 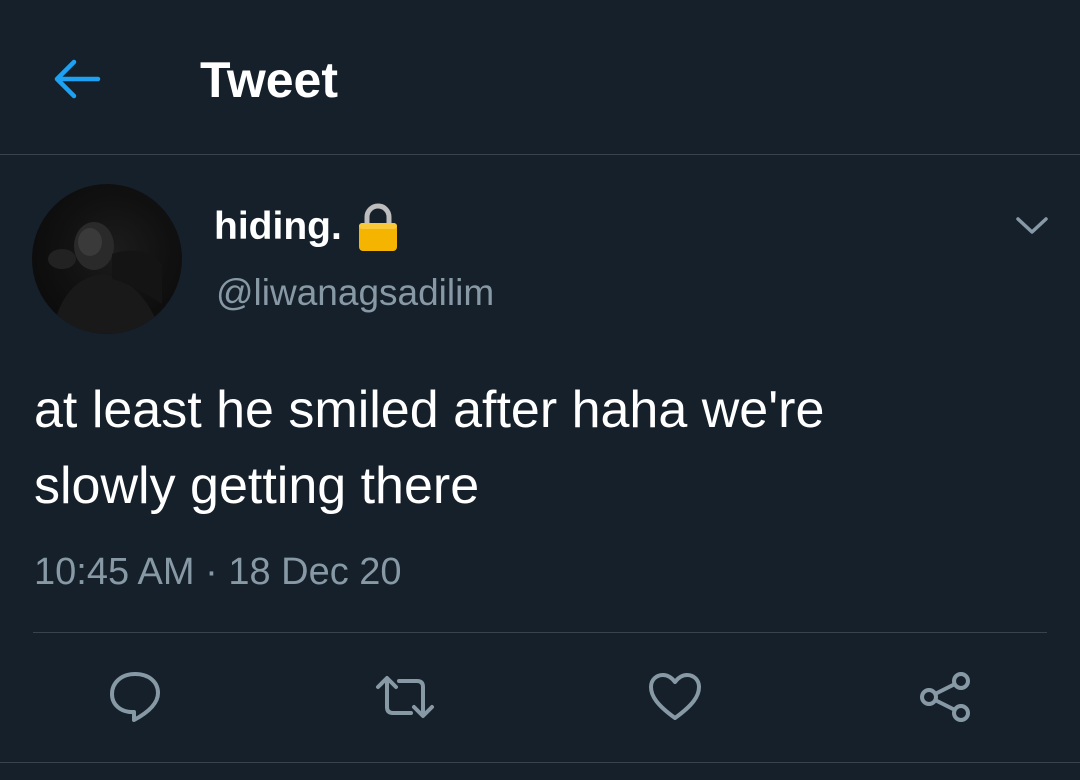 I want to click on avatar, so click(x=107, y=259).